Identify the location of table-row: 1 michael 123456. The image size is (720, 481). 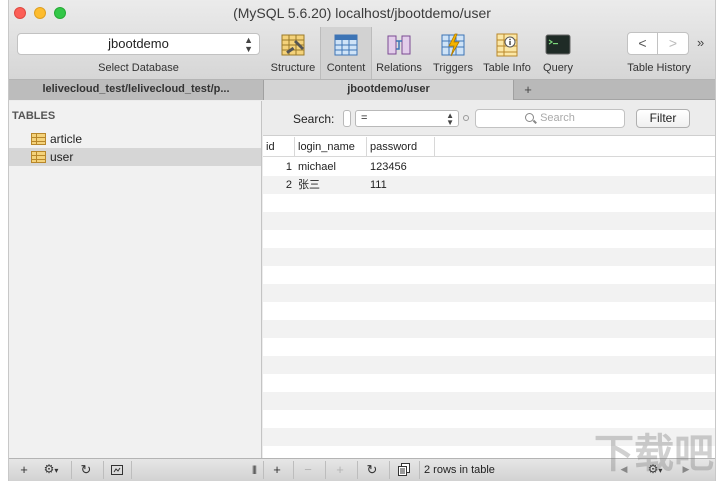
(489, 167).